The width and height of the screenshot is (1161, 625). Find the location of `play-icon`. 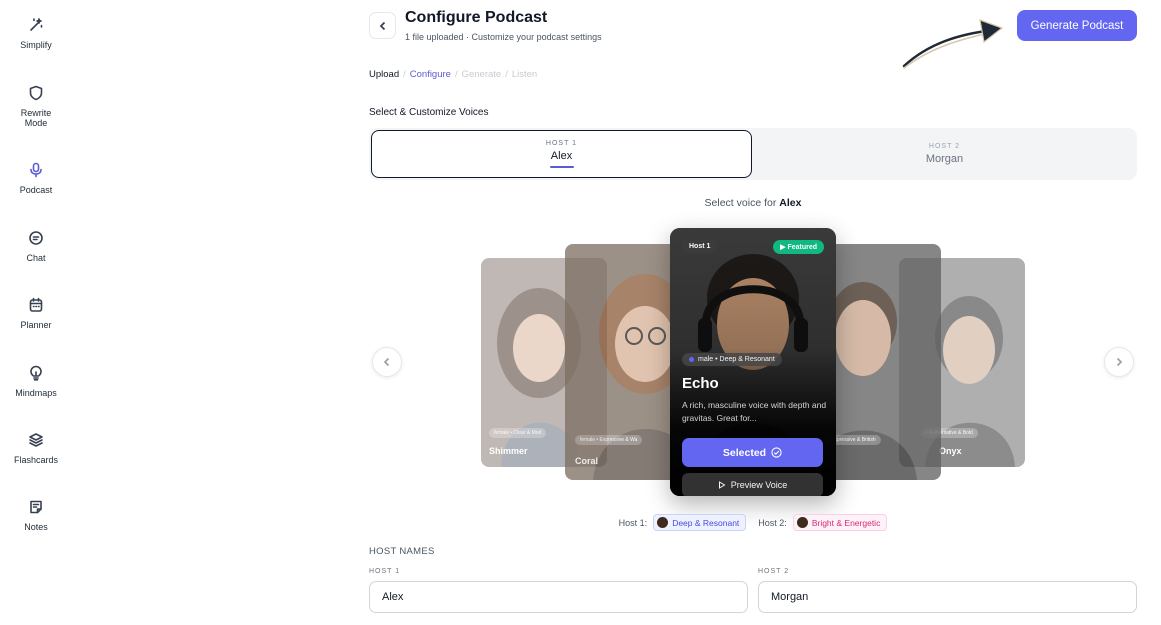

play-icon is located at coordinates (722, 485).